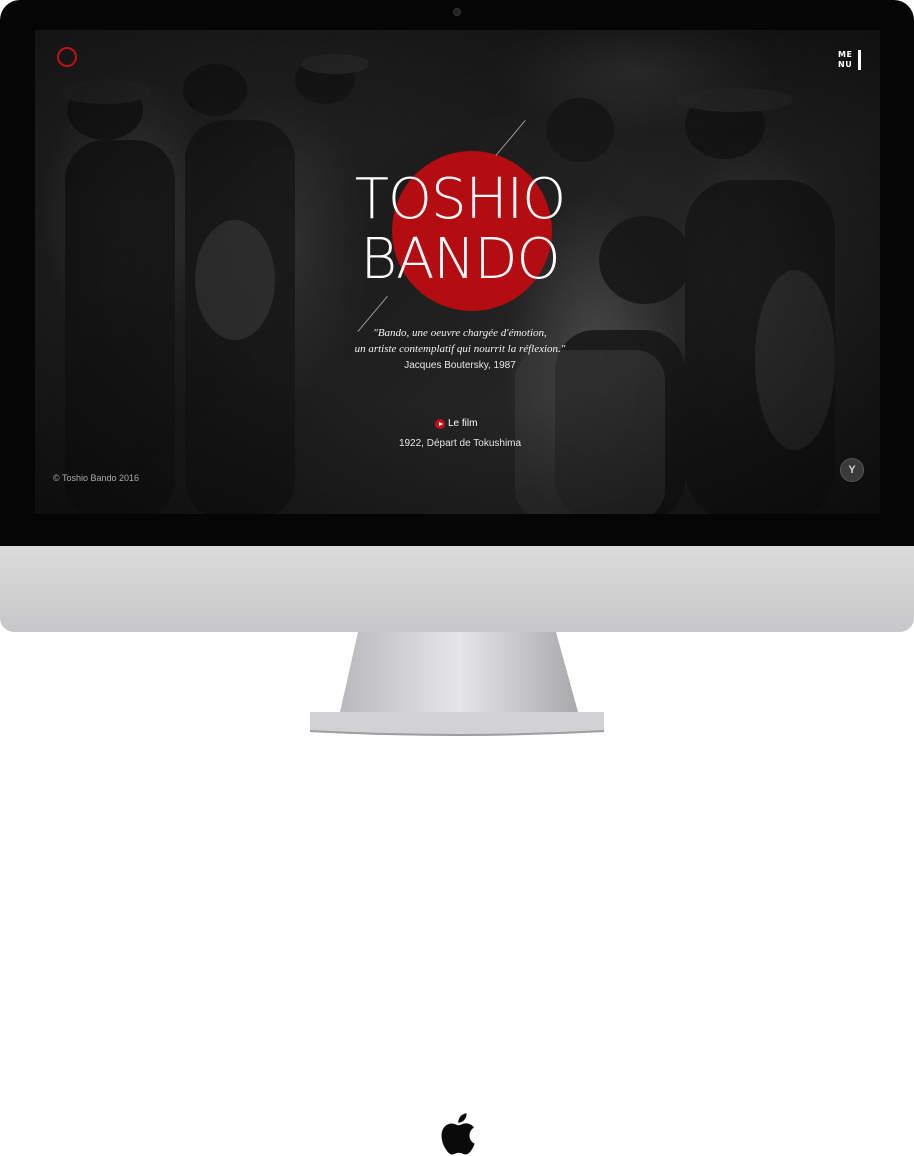  What do you see at coordinates (457, 12) in the screenshot?
I see `camera-dot` at bounding box center [457, 12].